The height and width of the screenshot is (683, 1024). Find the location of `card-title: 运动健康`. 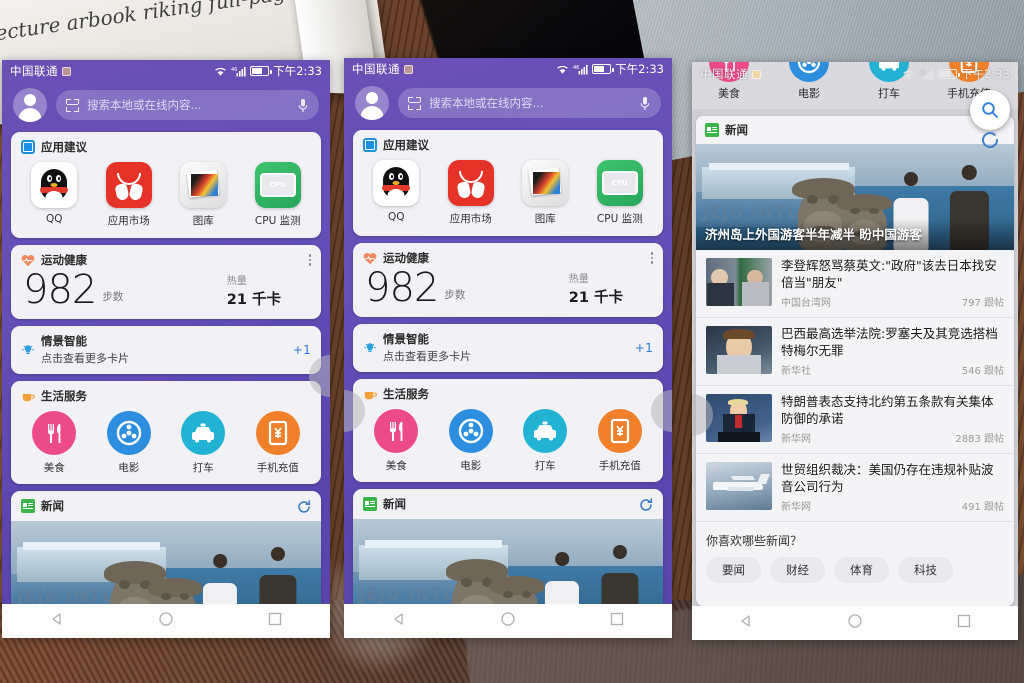

card-title: 运动健康 is located at coordinates (406, 258).